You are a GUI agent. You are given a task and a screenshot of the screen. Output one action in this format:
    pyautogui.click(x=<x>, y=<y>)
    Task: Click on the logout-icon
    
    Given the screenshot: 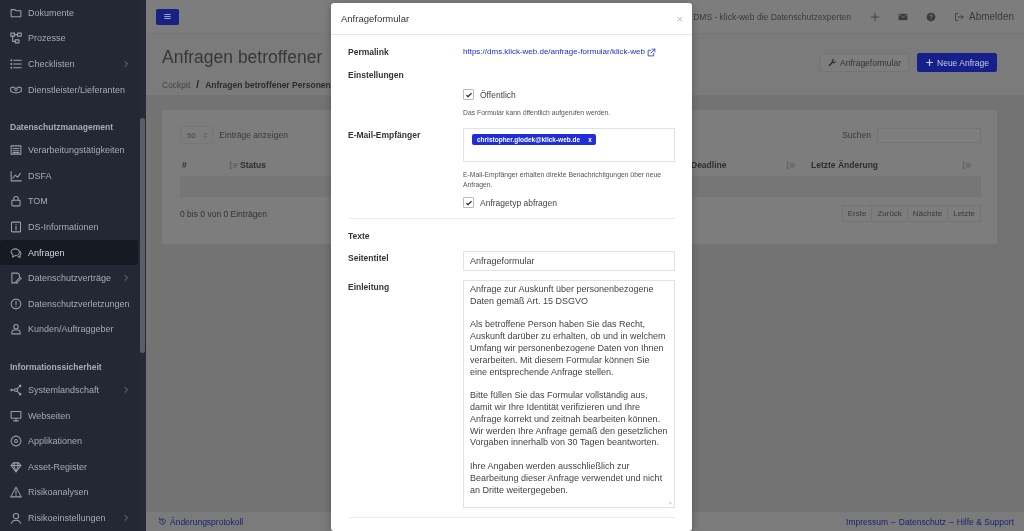 What is the action you would take?
    pyautogui.click(x=958, y=16)
    